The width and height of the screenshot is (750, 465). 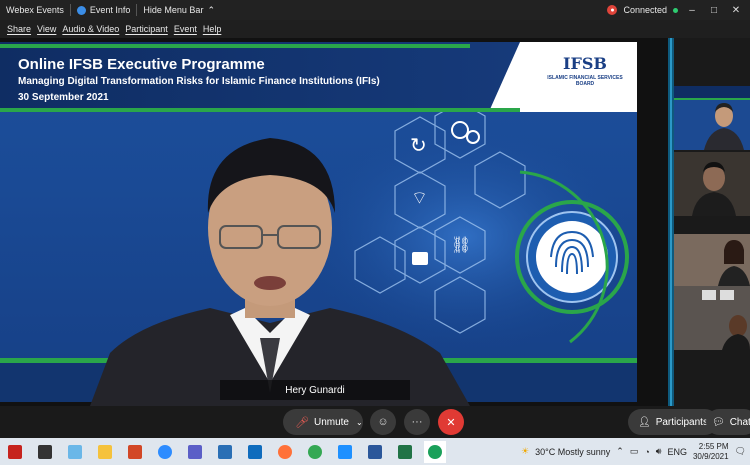 What do you see at coordinates (255, 452) in the screenshot?
I see `outlook-icon` at bounding box center [255, 452].